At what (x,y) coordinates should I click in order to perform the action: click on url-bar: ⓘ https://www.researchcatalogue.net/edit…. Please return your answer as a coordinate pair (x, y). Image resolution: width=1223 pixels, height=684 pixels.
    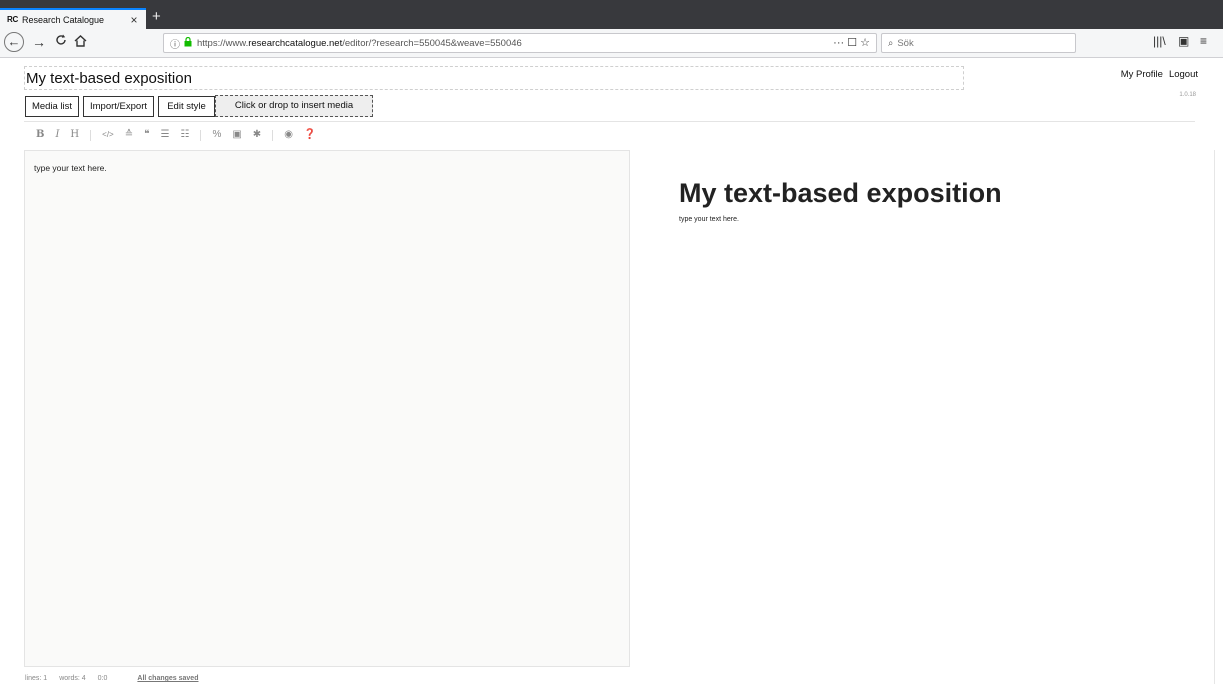
    Looking at the image, I should click on (520, 43).